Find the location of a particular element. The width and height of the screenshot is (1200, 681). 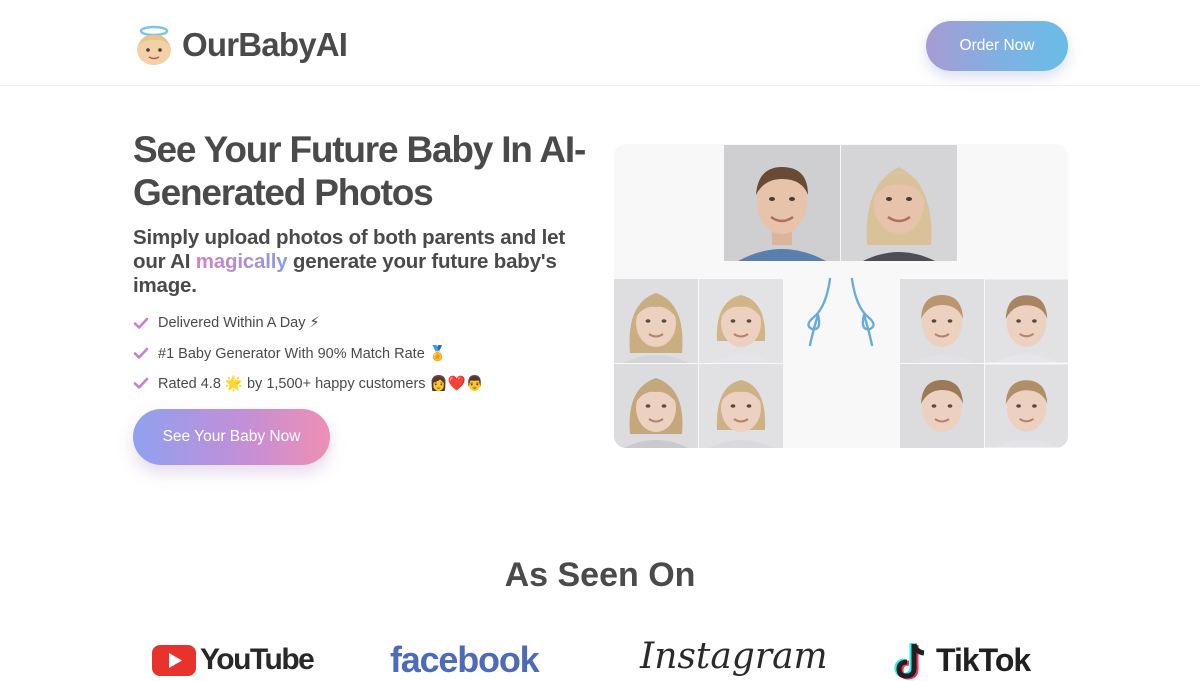

father-photo is located at coordinates (782, 203).